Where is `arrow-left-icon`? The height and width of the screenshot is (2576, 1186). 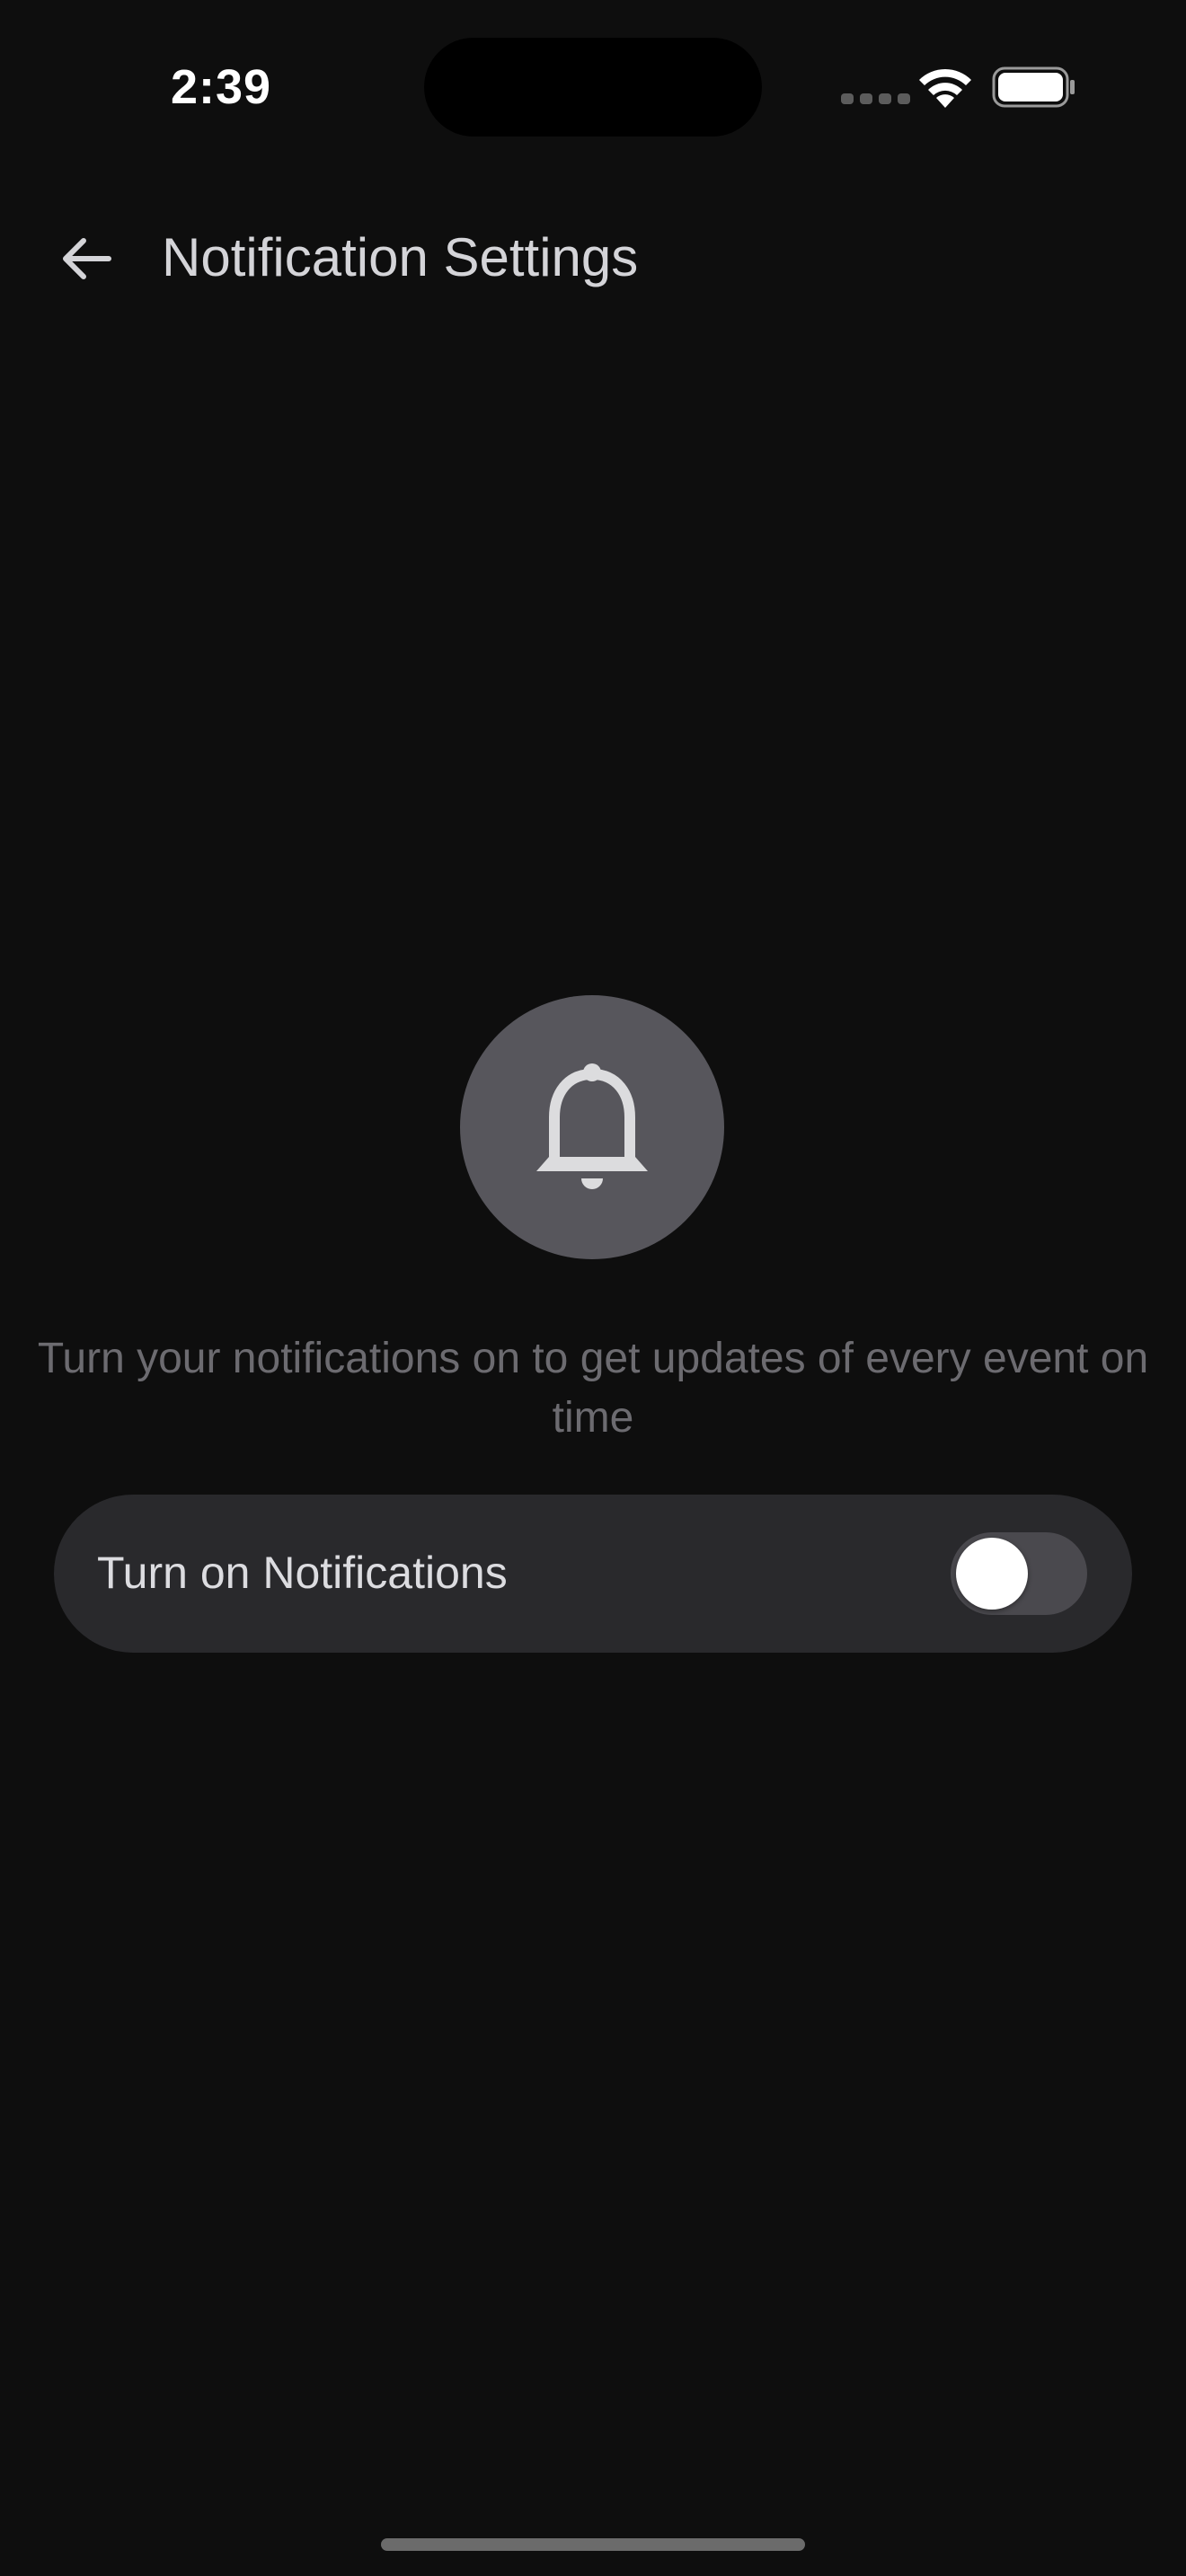 arrow-left-icon is located at coordinates (87, 258).